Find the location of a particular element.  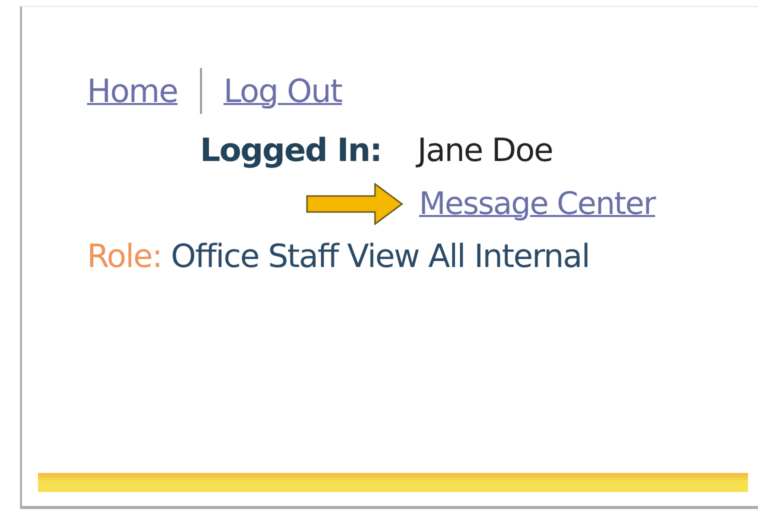

role-value: Office Staff View All Internal is located at coordinates (380, 256).